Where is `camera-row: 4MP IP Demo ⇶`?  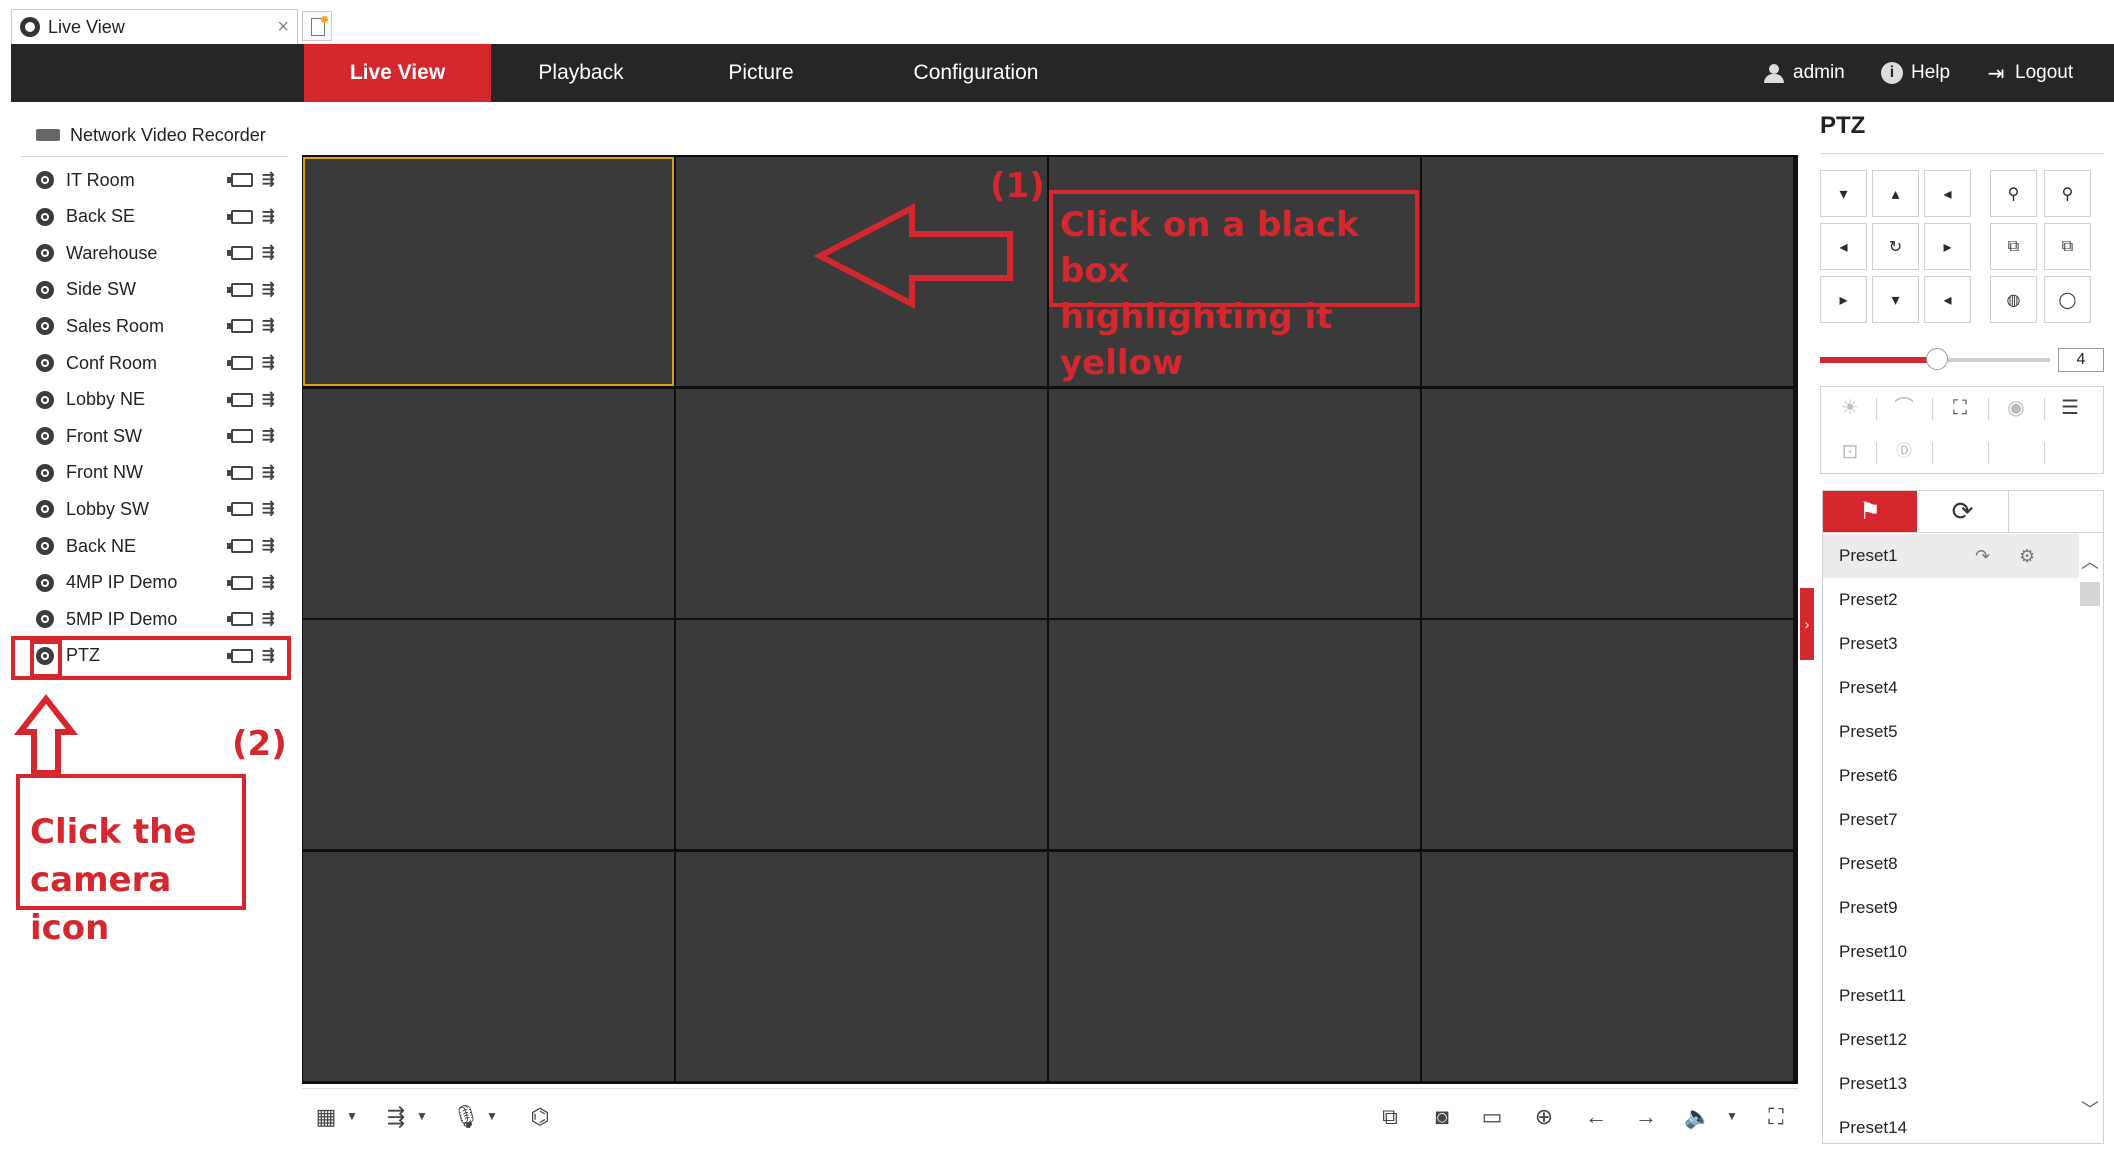 camera-row: 4MP IP Demo ⇶ is located at coordinates (161, 583).